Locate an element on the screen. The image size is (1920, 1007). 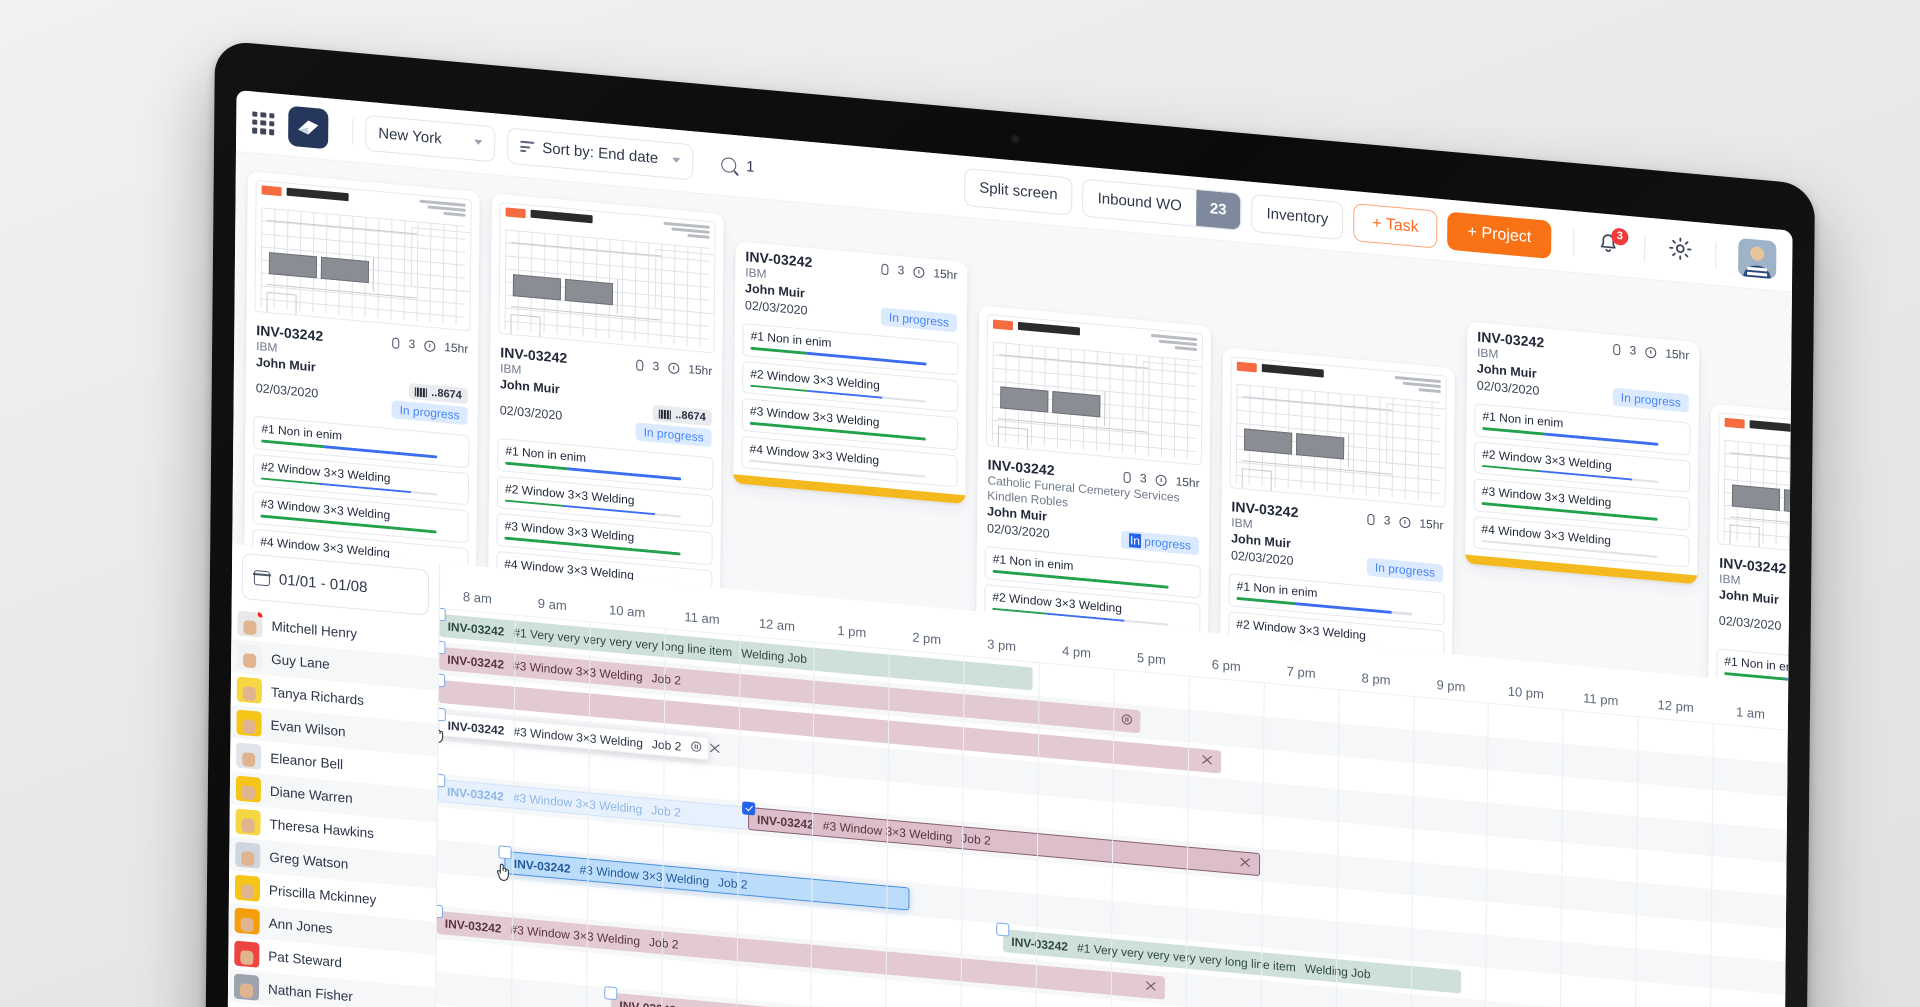
person-name: Ann Jones is located at coordinates (300, 926).